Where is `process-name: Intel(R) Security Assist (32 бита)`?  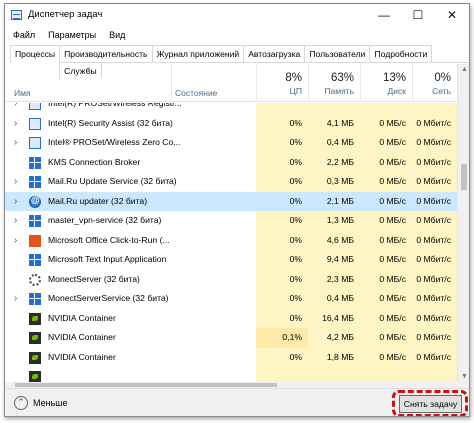
process-name: Intel(R) Security Assist (32 бита) is located at coordinates (110, 122).